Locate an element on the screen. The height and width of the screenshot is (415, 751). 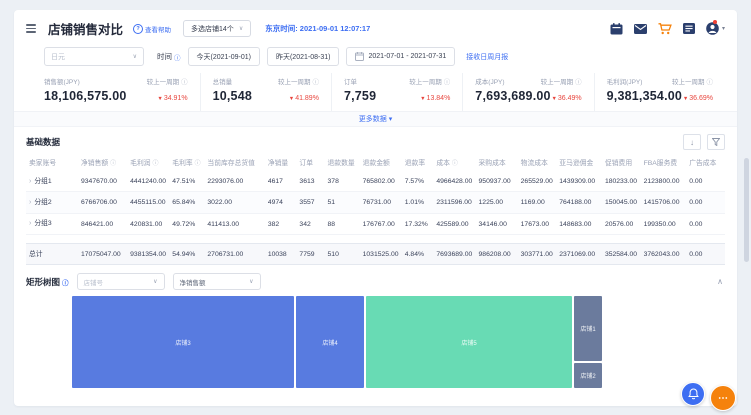
col-header: 净销量 is located at coordinates (281, 162).